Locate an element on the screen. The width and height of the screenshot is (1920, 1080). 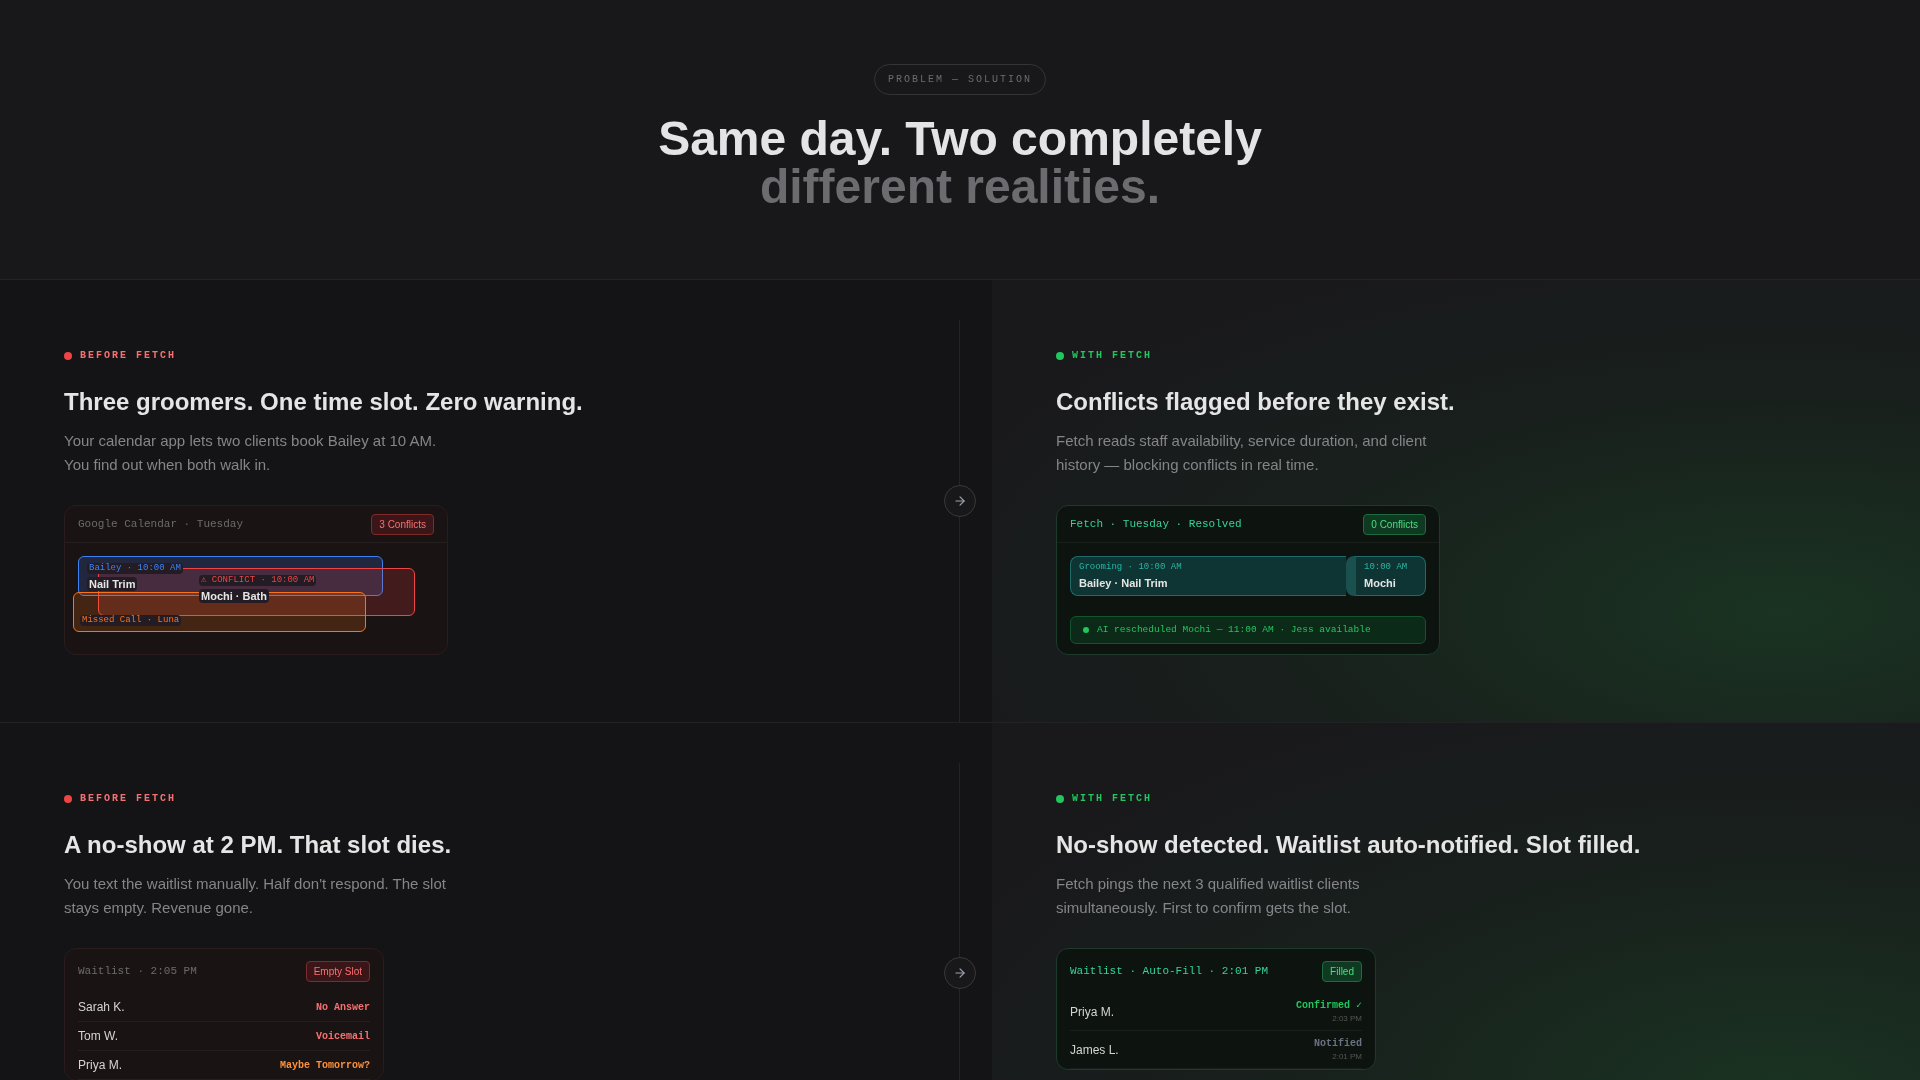
page-title: Same day. Two completely is located at coordinates (960, 139).